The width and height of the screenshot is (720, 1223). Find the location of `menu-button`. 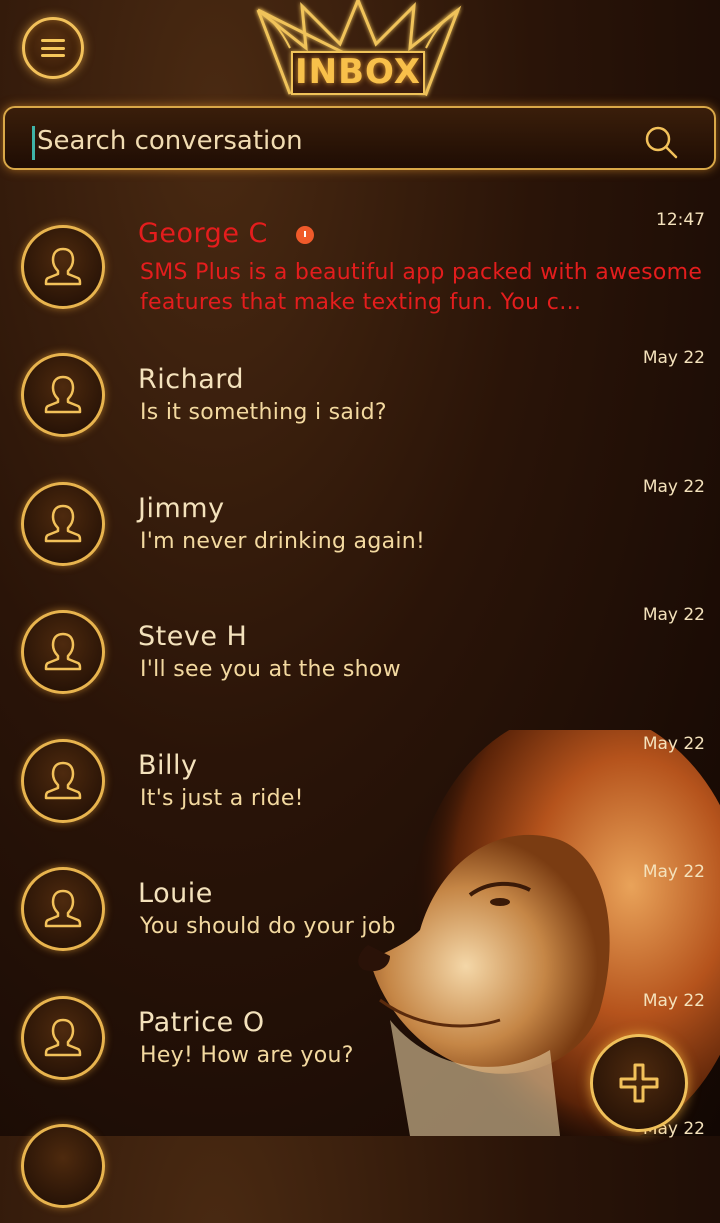

menu-button is located at coordinates (53, 48).